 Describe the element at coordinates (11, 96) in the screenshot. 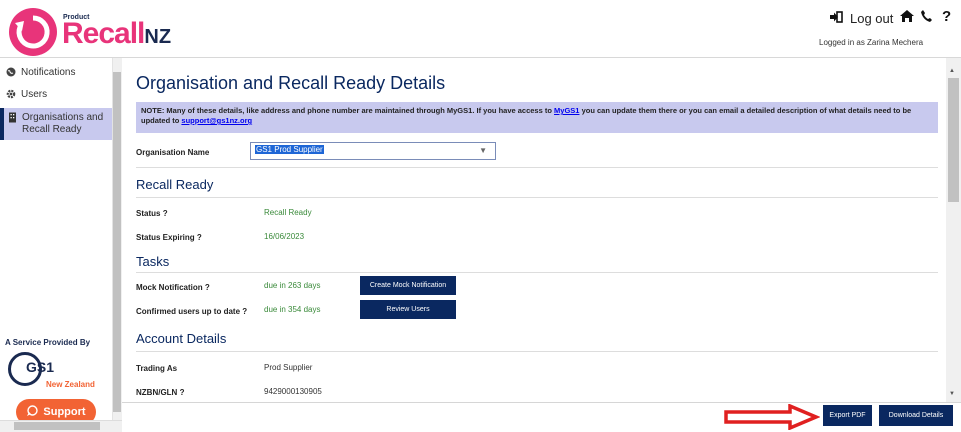

I see `gear-icon` at that location.